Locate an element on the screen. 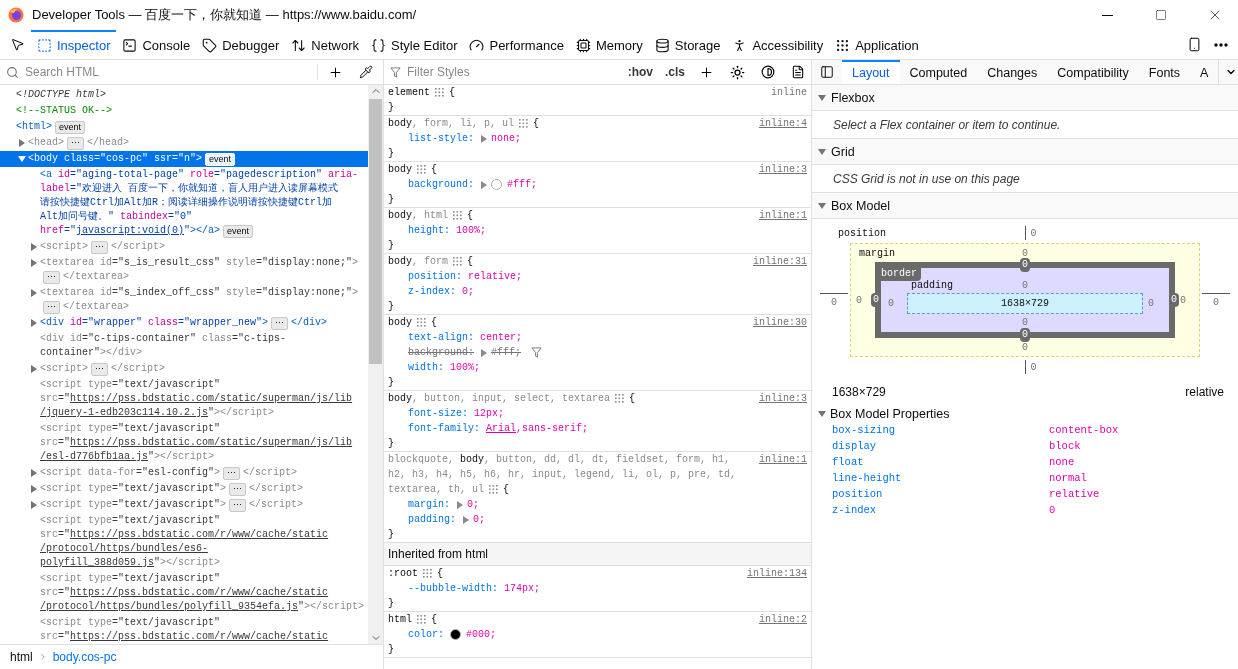 Image resolution: width=1238 pixels, height=669 pixels. source-link: inline:1 is located at coordinates (783, 215).